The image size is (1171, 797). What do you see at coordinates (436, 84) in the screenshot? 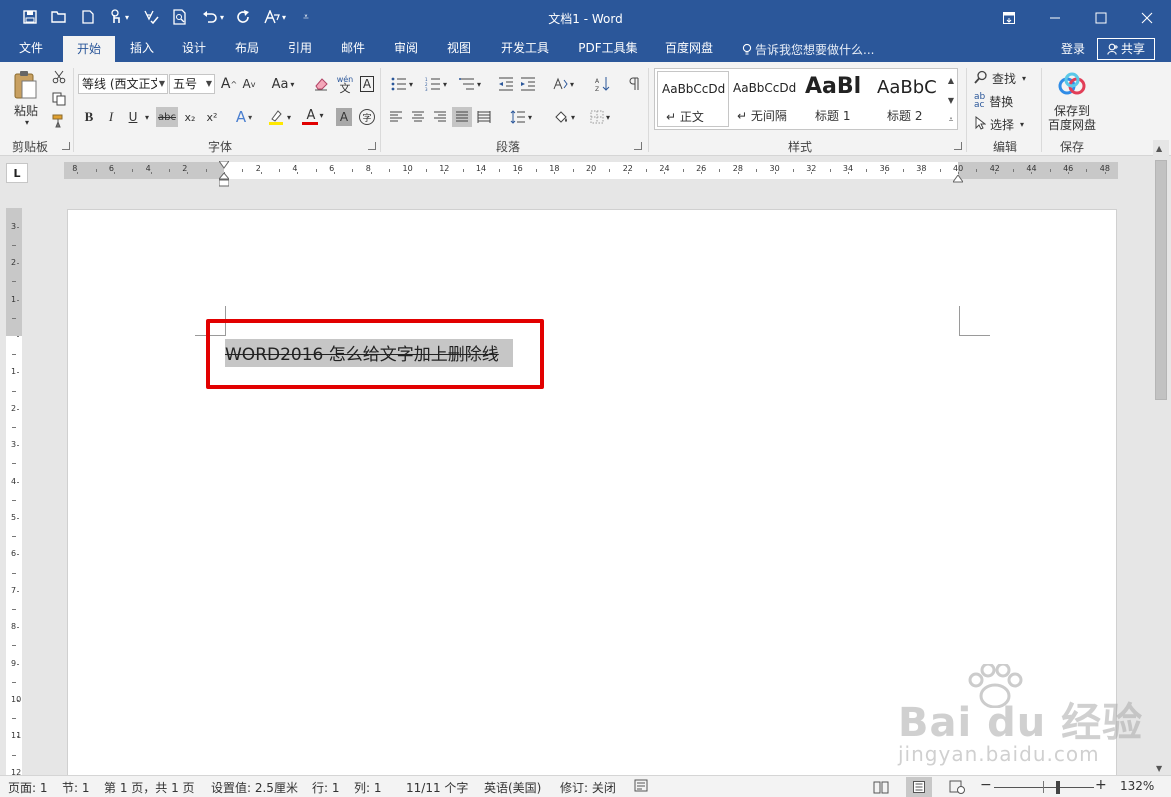
I see `numbering-icon: 1 2 3 ▾` at bounding box center [436, 84].